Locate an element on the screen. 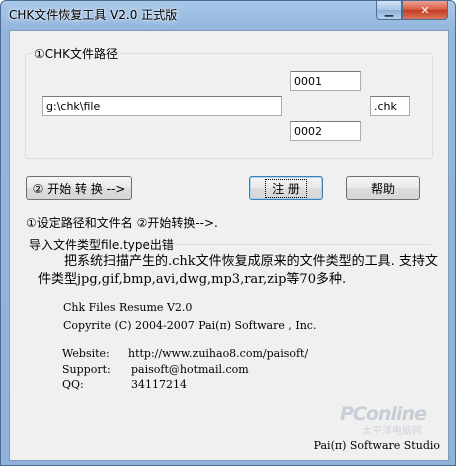  help-label: 帮助 is located at coordinates (382, 188).